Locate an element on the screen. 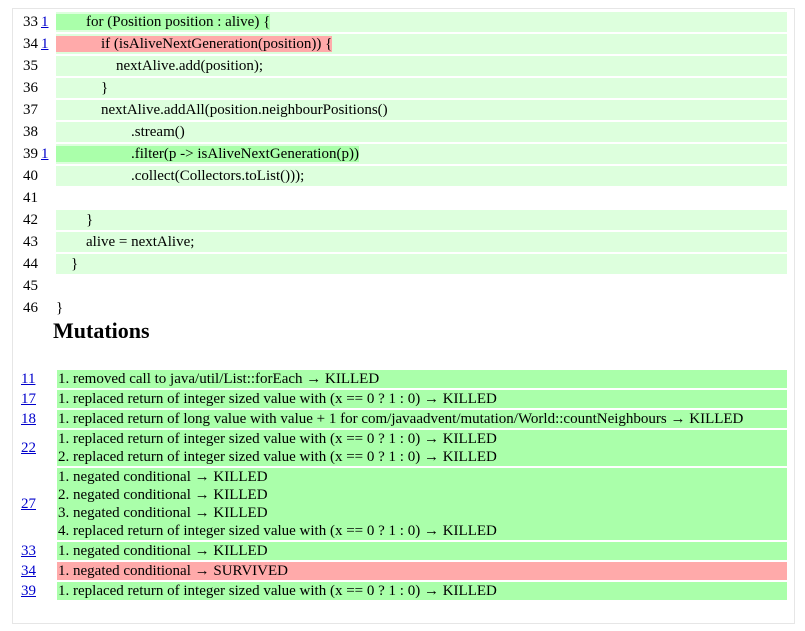 This screenshot has width=805, height=631. mutation-line-link: 17 is located at coordinates (28, 399).